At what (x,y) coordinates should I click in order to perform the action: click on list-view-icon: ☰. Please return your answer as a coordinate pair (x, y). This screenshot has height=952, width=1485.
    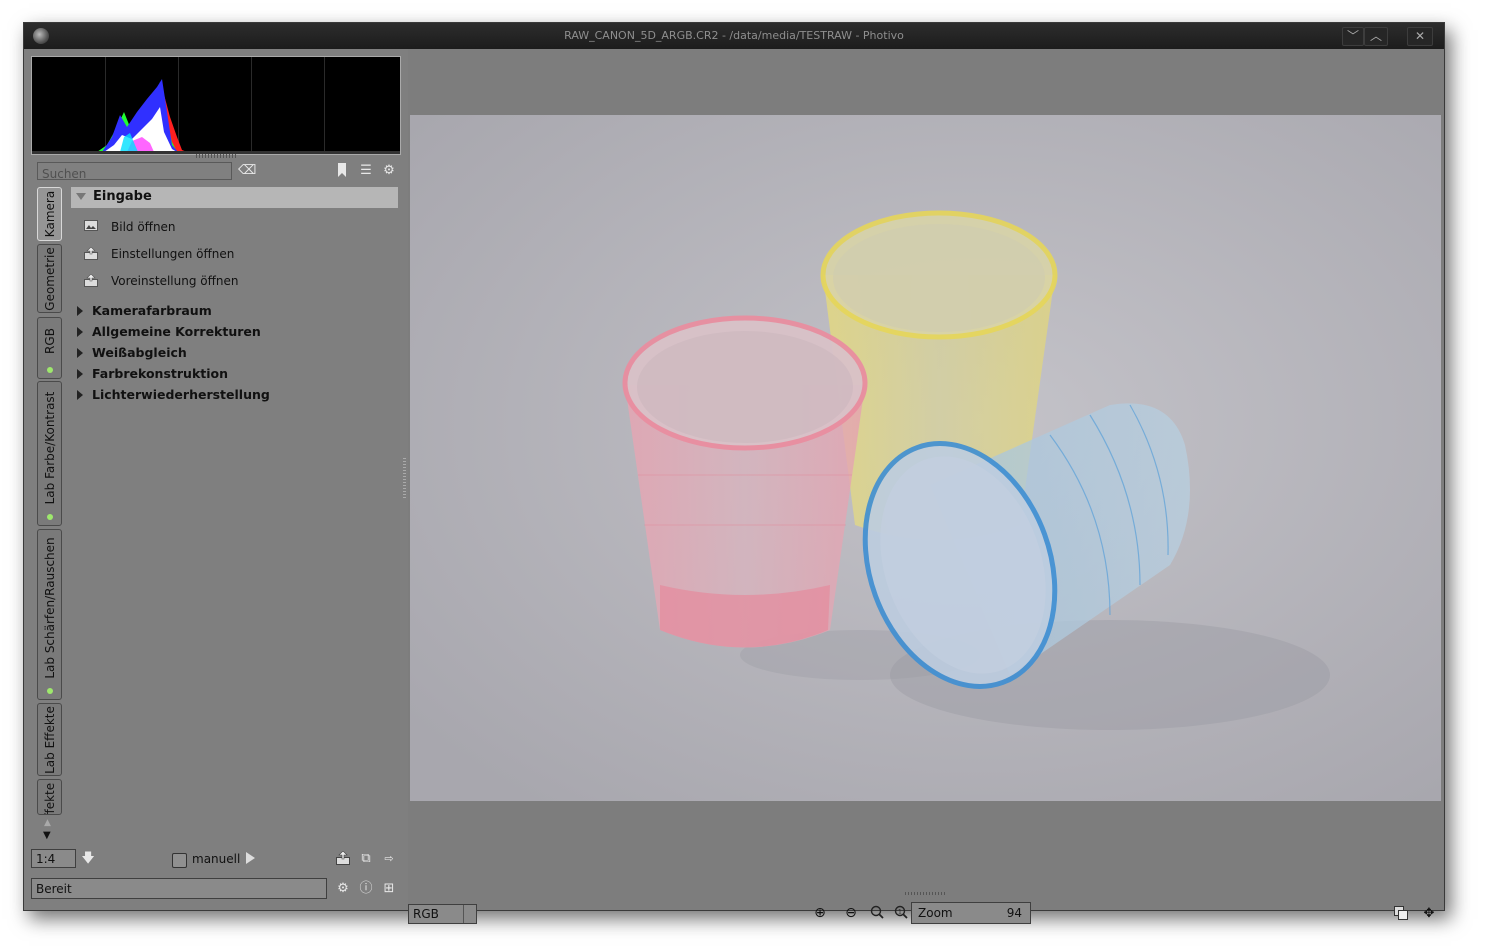
    Looking at the image, I should click on (366, 171).